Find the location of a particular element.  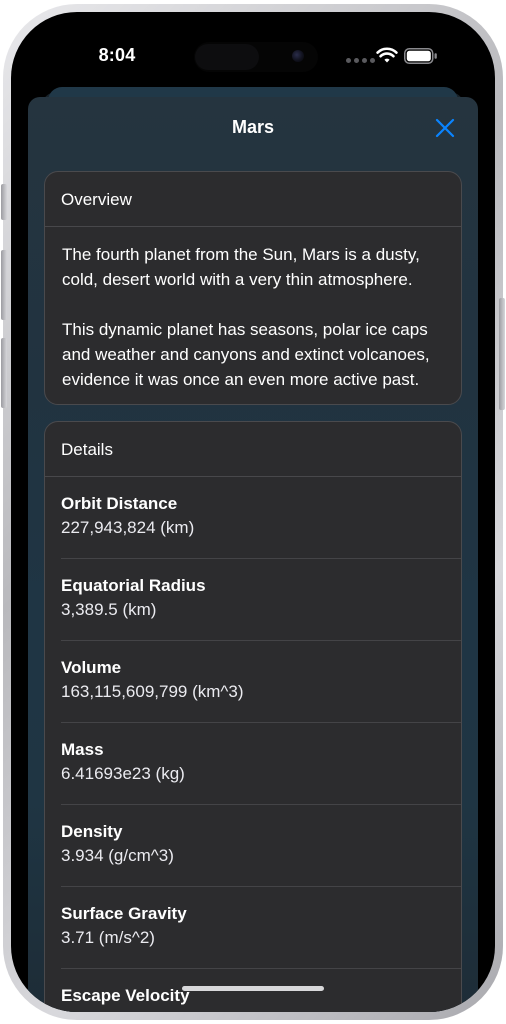

detail-label: Density is located at coordinates (92, 831).